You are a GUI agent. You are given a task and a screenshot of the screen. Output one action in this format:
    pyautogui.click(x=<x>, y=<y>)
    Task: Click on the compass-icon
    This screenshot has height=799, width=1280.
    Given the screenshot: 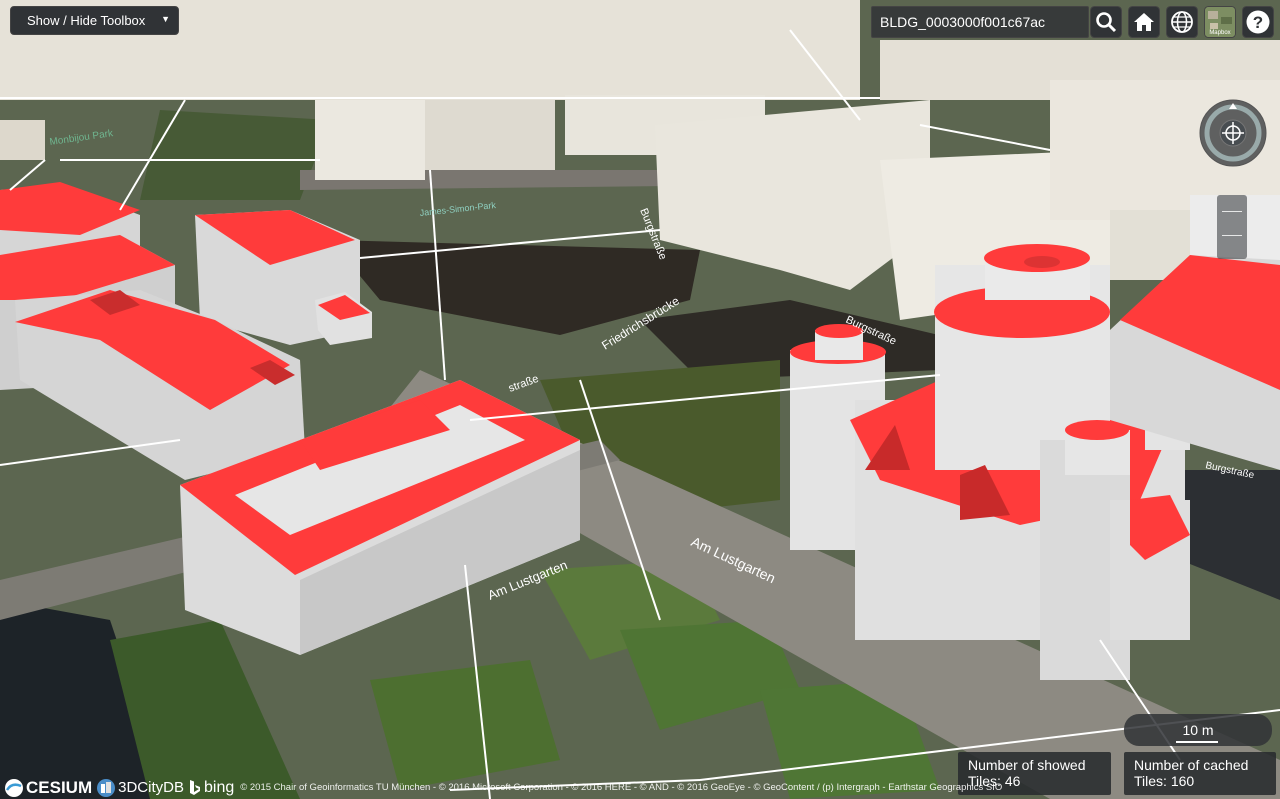 What is the action you would take?
    pyautogui.click(x=1233, y=133)
    